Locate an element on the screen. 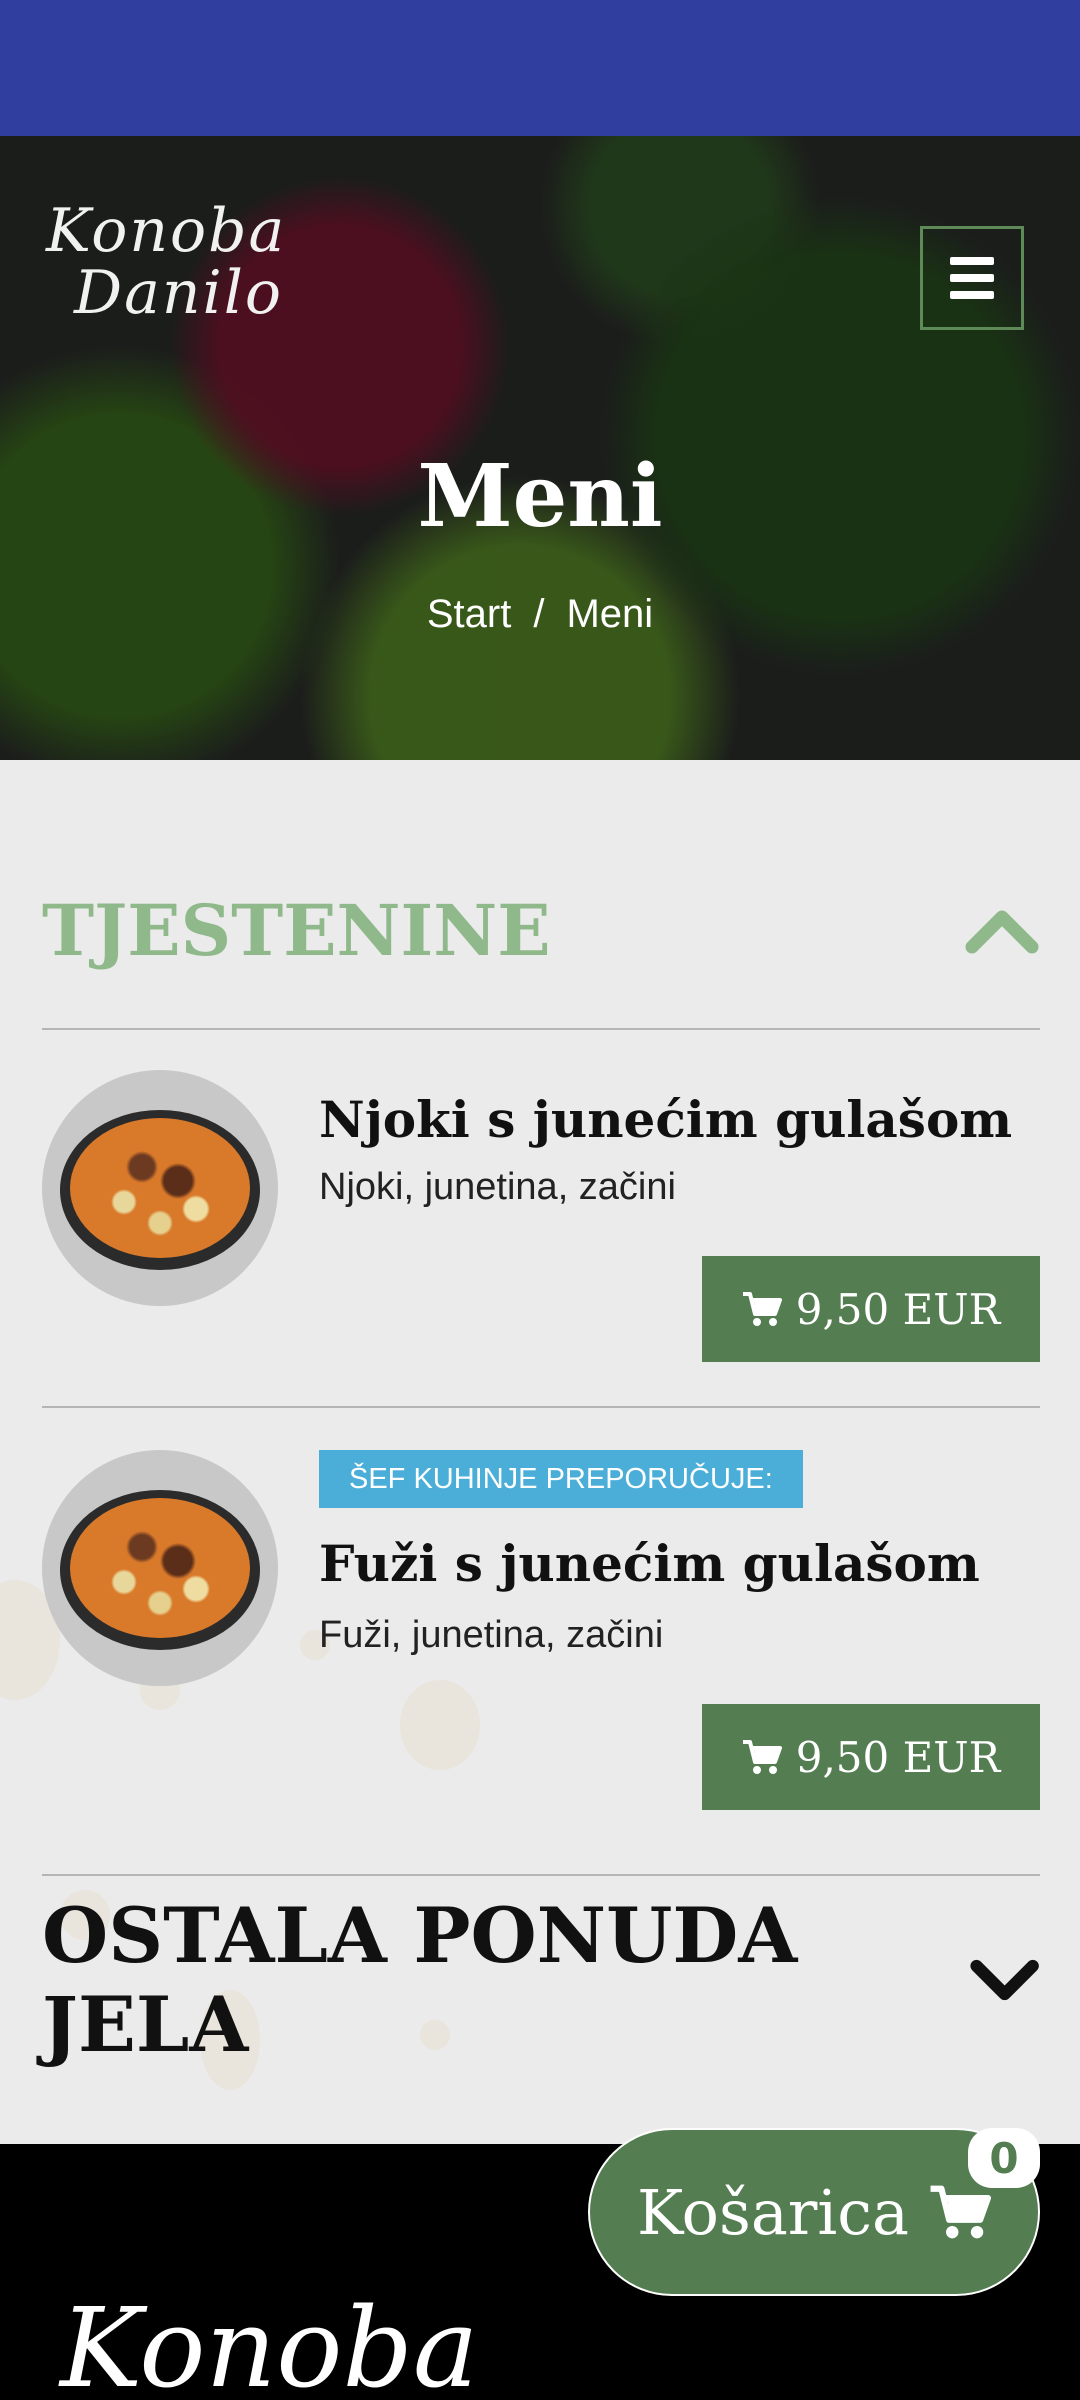 This screenshot has height=2400, width=1080. menu-item-description: Fuži, junetina, začini is located at coordinates (491, 1635).